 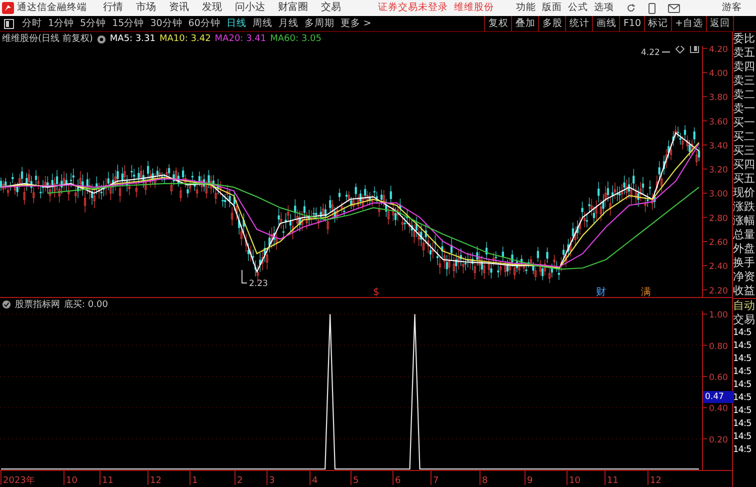 I want to click on period-tab: 月线, so click(x=288, y=24).